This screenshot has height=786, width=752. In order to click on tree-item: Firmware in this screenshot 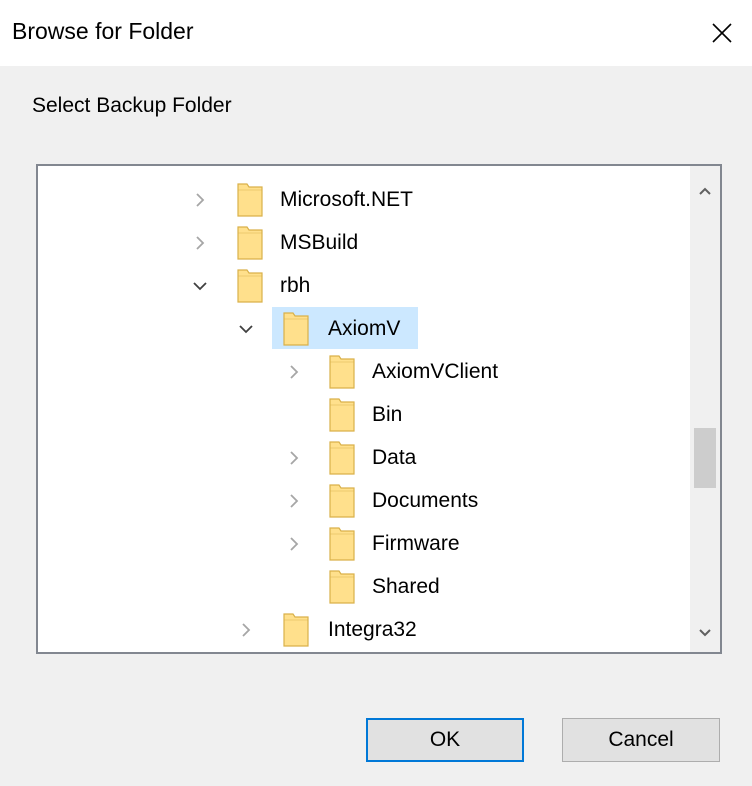, I will do `click(364, 544)`.